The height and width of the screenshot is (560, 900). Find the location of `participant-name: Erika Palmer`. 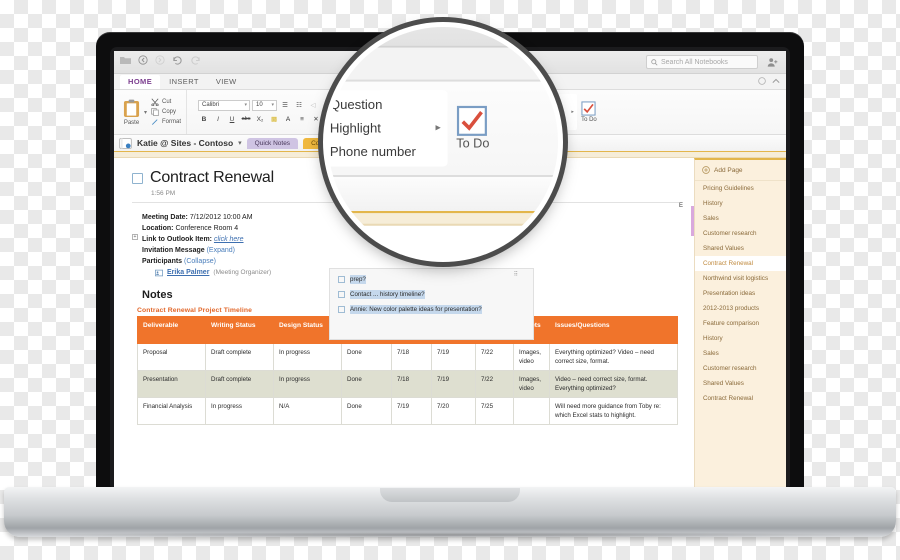

participant-name: Erika Palmer is located at coordinates (188, 272).